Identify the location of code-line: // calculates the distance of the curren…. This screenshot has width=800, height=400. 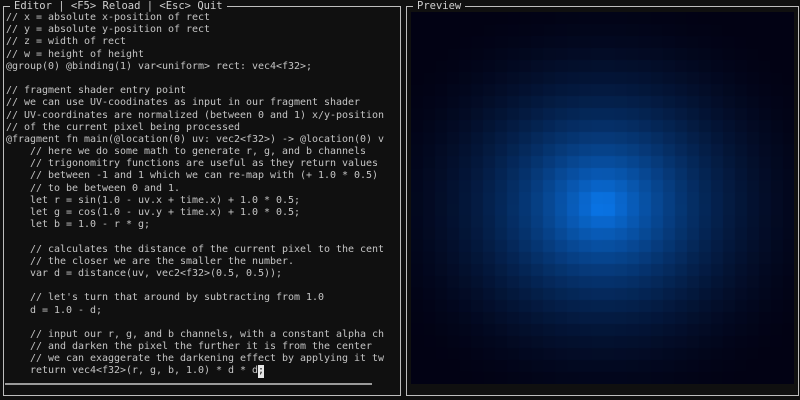
(203, 250).